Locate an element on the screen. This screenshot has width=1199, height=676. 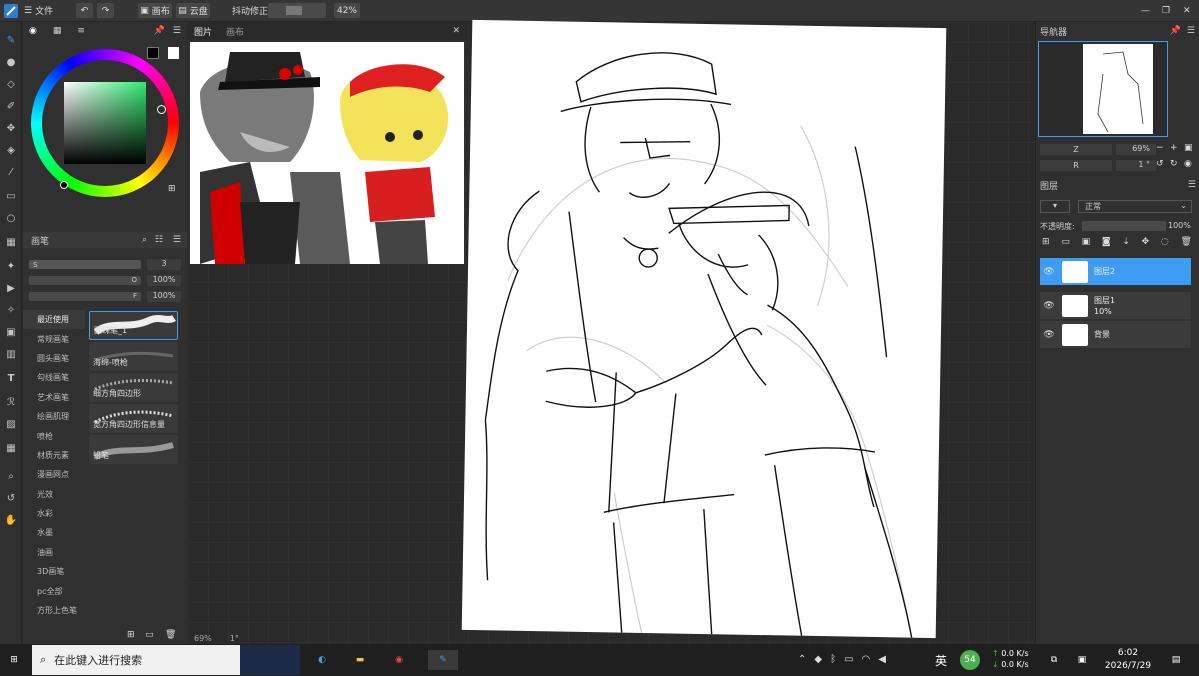
fill-tool-icon: ◈ is located at coordinates (11, 150).